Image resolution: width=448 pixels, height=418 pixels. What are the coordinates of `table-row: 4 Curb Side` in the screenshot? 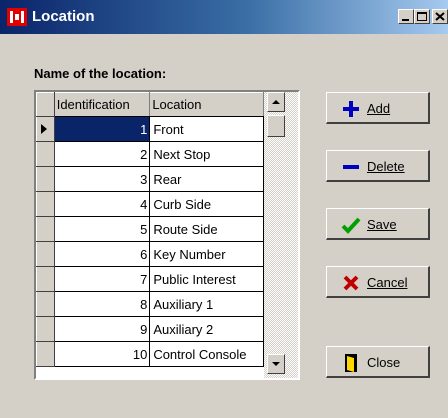 It's located at (150, 204).